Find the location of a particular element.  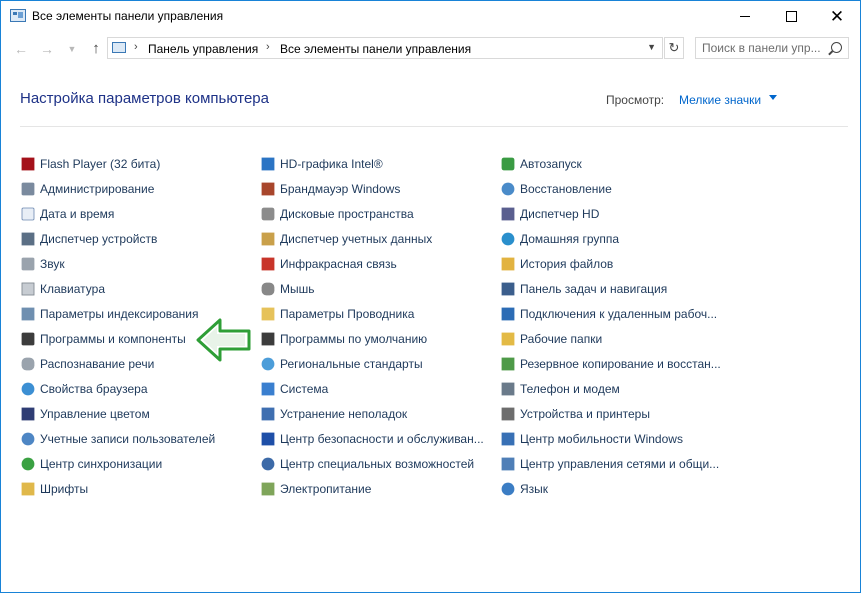

control-panel-item: Программы по умолчанию is located at coordinates (343, 339).